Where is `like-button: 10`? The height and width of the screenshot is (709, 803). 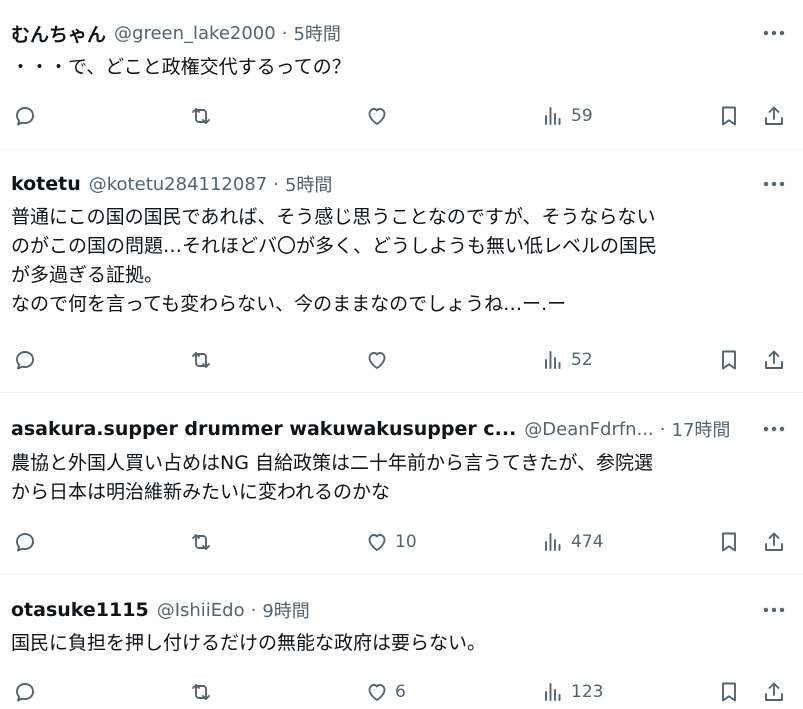 like-button: 10 is located at coordinates (391, 542).